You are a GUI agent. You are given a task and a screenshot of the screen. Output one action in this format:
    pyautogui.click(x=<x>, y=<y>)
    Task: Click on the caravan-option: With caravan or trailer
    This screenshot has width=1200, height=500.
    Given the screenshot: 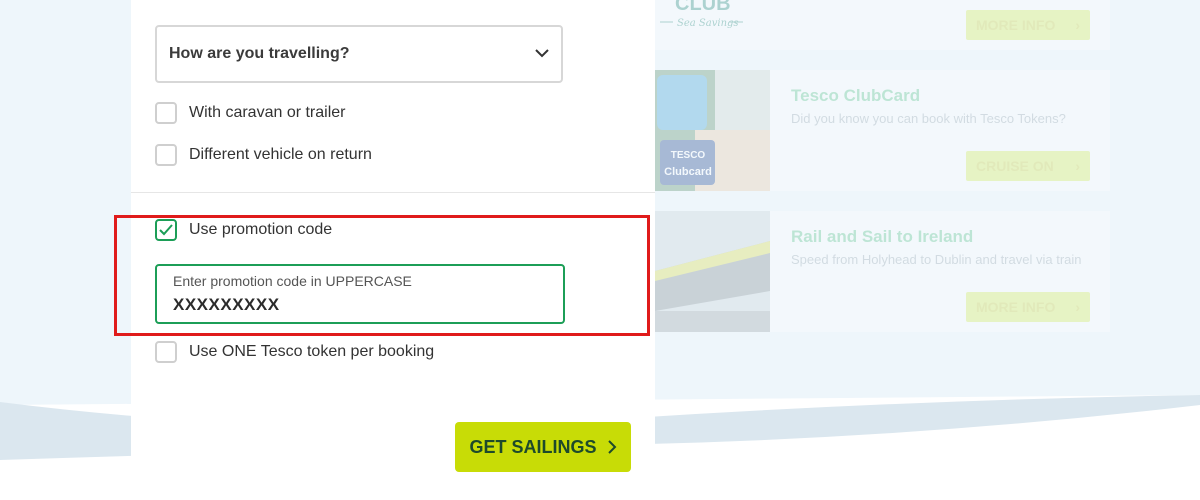 What is the action you would take?
    pyautogui.click(x=250, y=113)
    